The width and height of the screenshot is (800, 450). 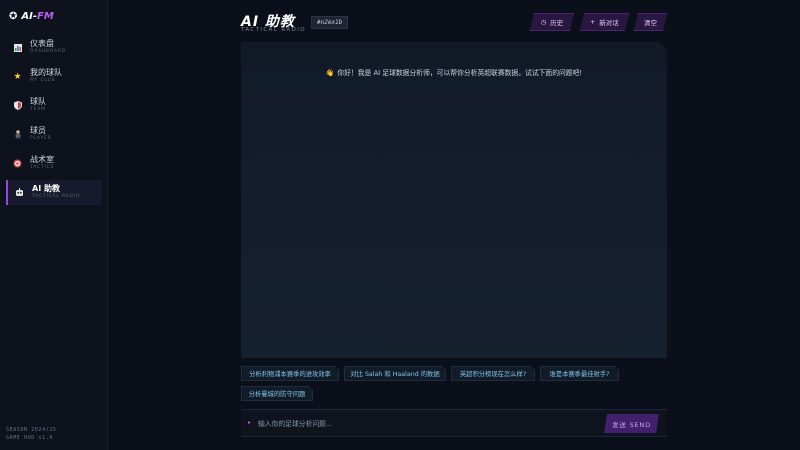 I want to click on plus-icon: +, so click(x=593, y=22).